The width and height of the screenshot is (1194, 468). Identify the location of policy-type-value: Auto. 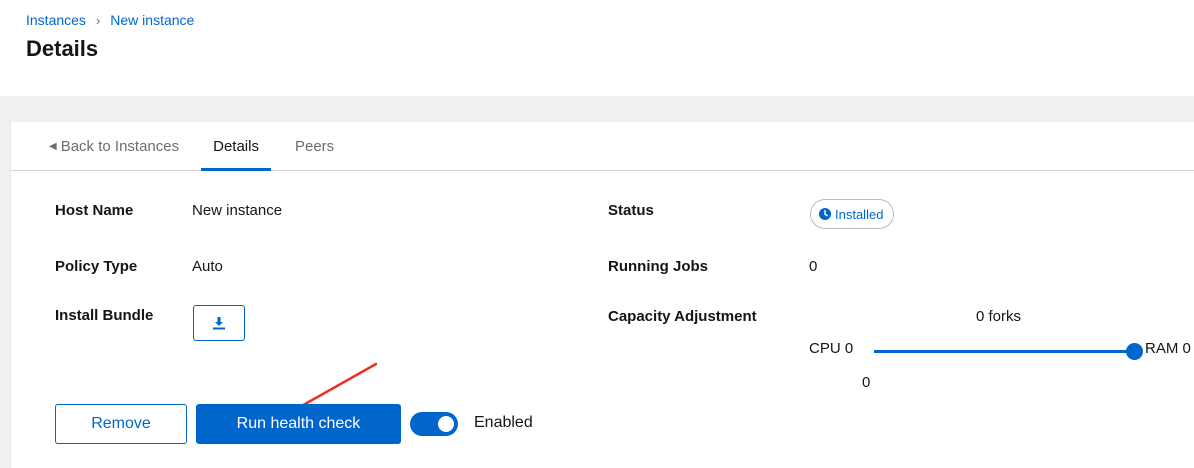
(207, 266).